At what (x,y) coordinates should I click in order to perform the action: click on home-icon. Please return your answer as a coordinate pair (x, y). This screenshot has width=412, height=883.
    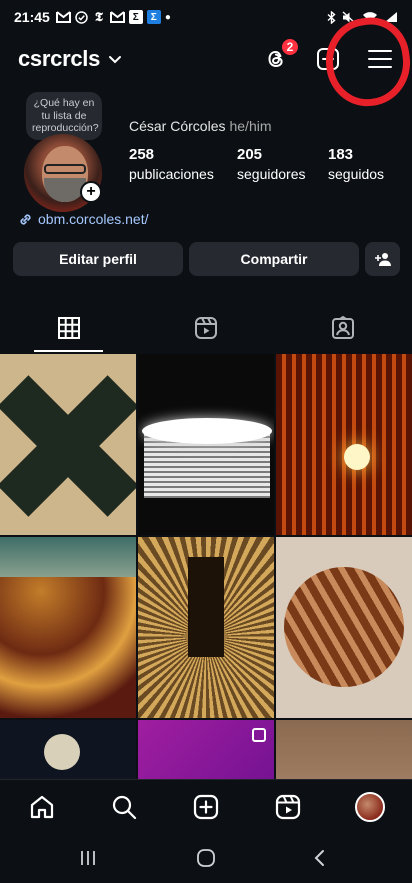
    Looking at the image, I should click on (42, 807).